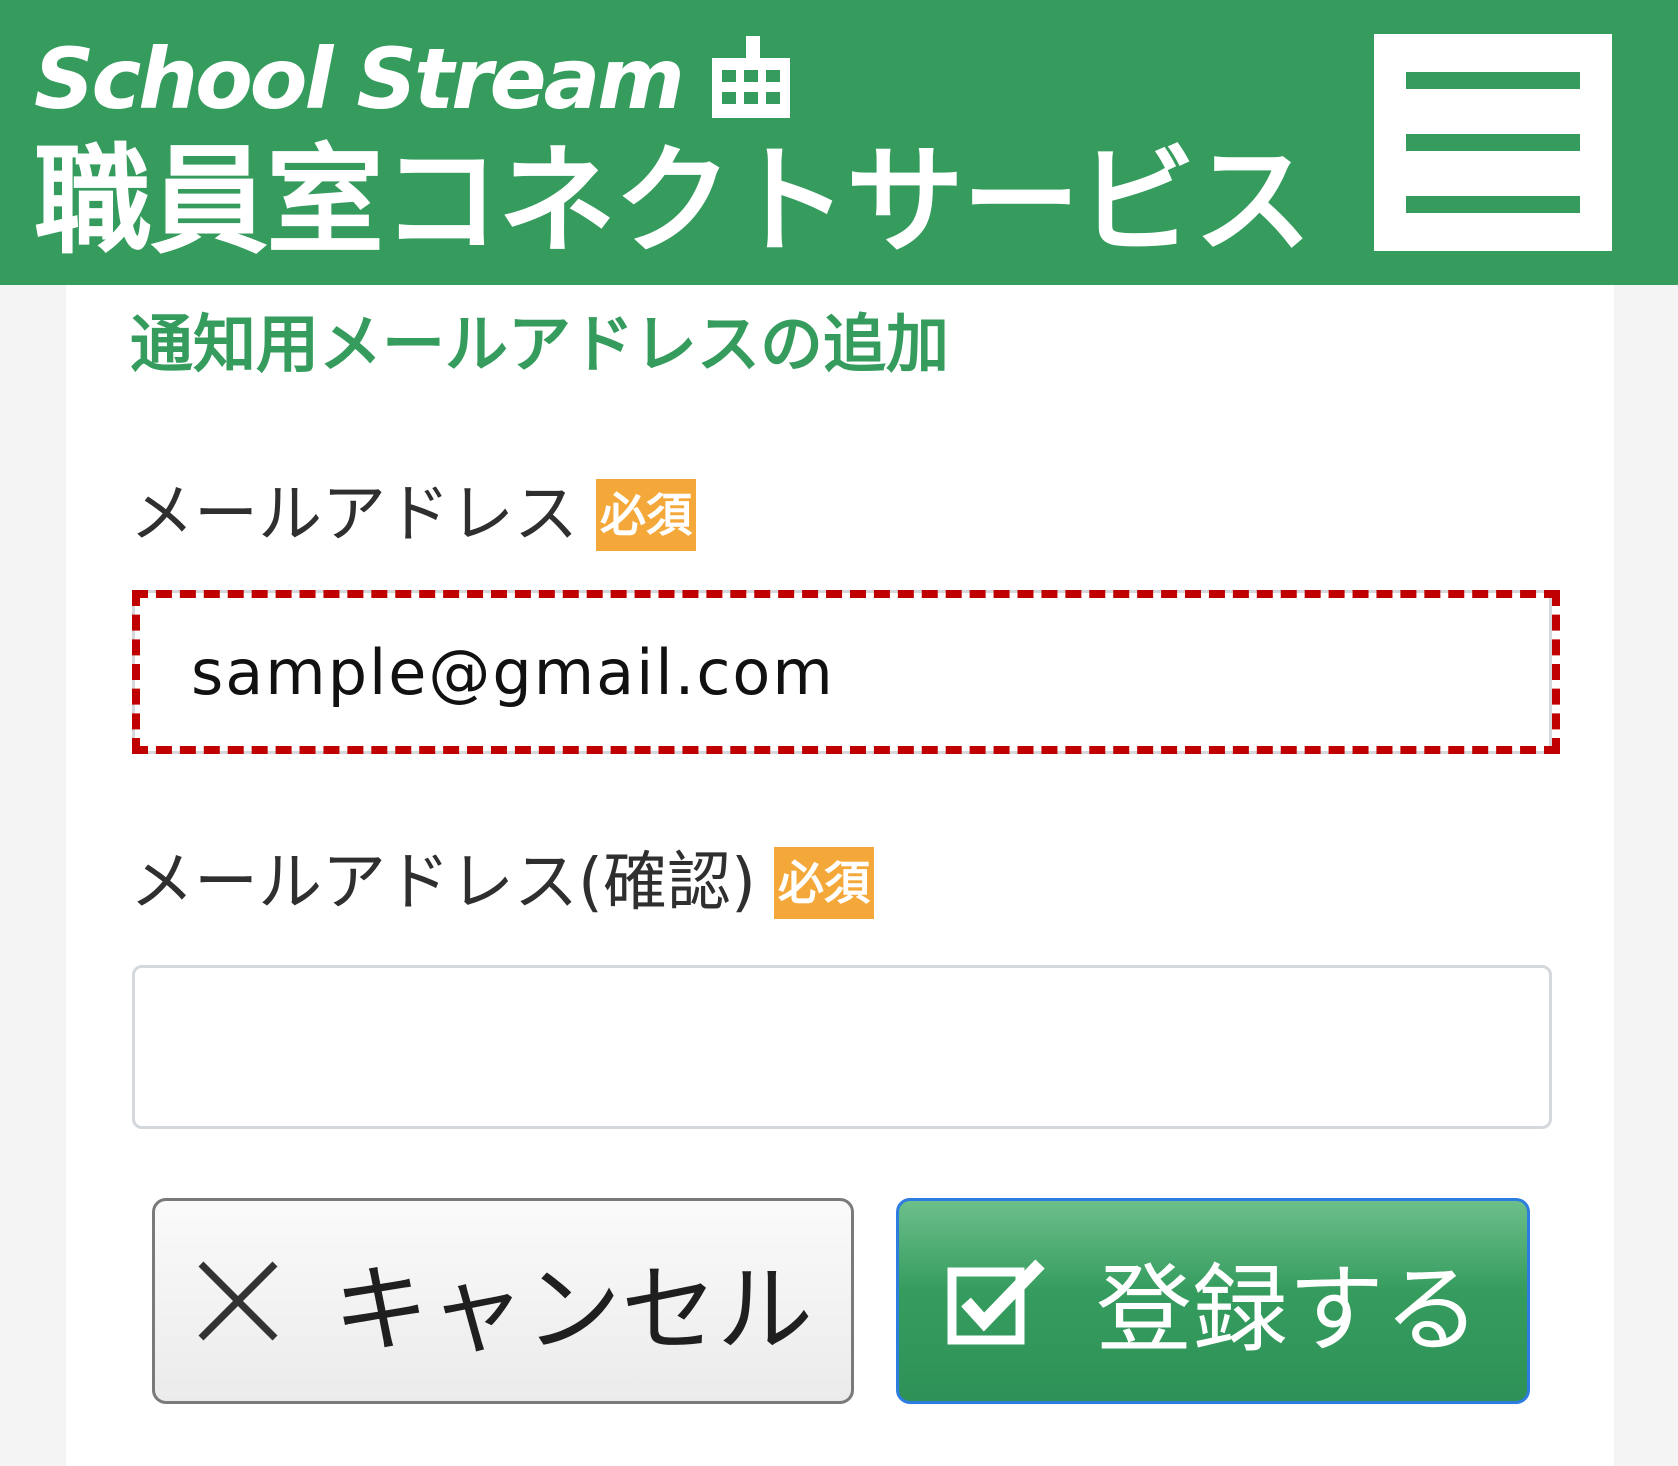 This screenshot has height=1466, width=1678. What do you see at coordinates (443, 883) in the screenshot?
I see `email-confirm-label-text: メールアドレス(確認)` at bounding box center [443, 883].